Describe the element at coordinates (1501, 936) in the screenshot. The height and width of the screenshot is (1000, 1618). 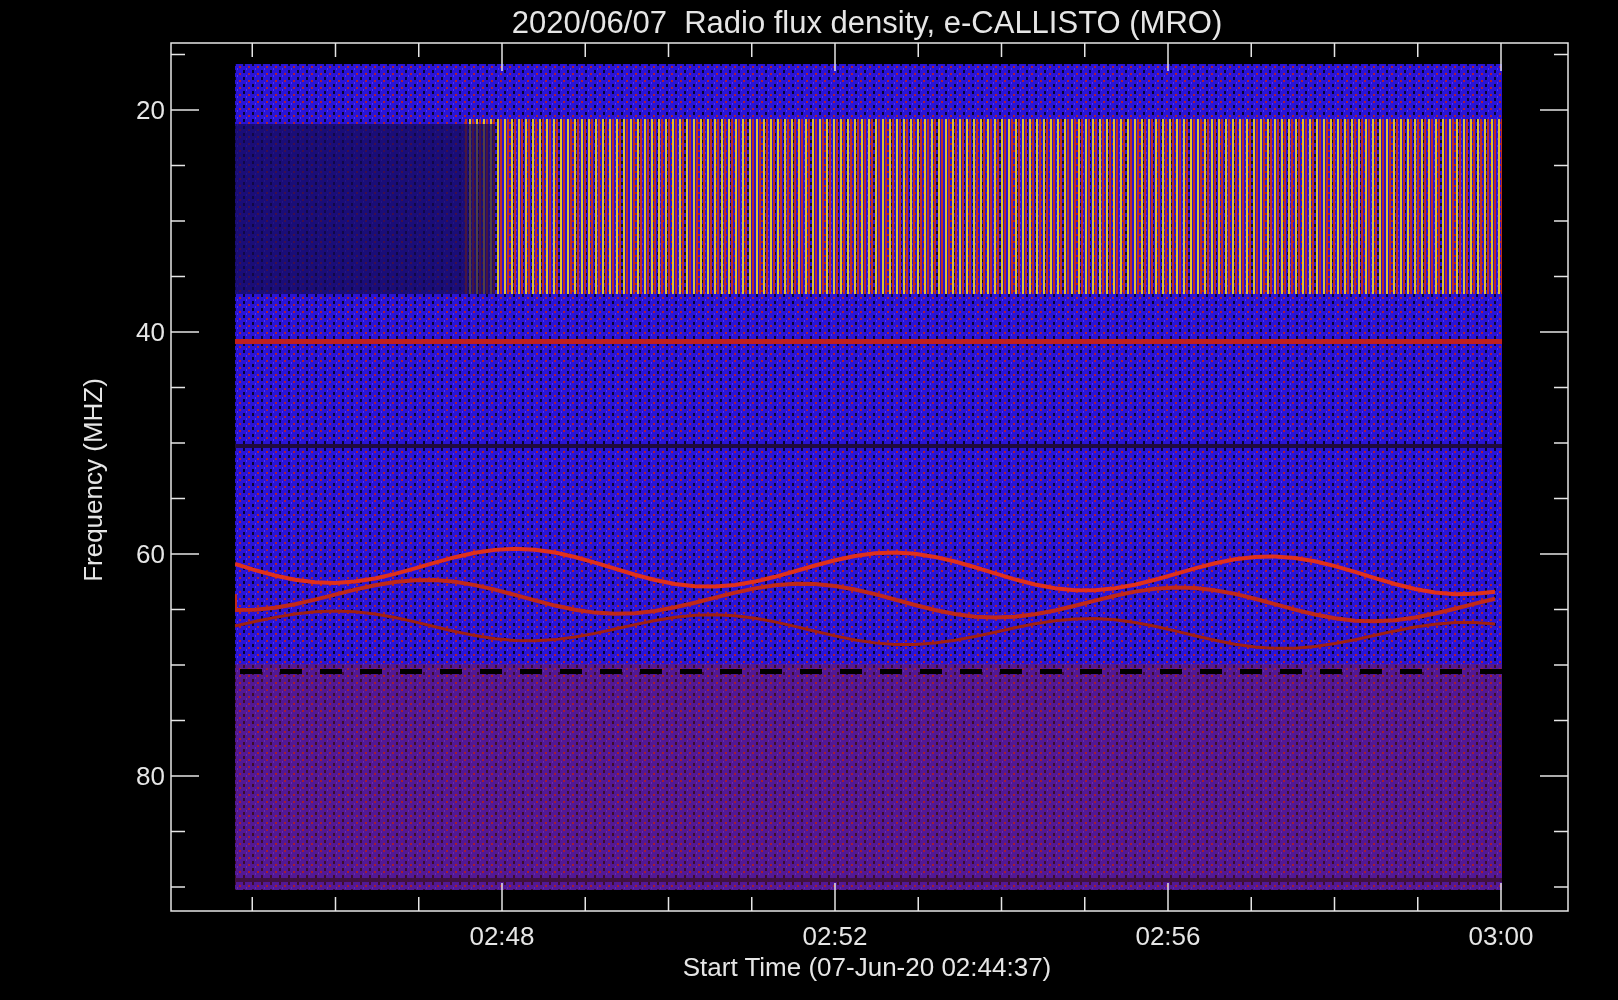
I see `x-tick-label: 03:00` at that location.